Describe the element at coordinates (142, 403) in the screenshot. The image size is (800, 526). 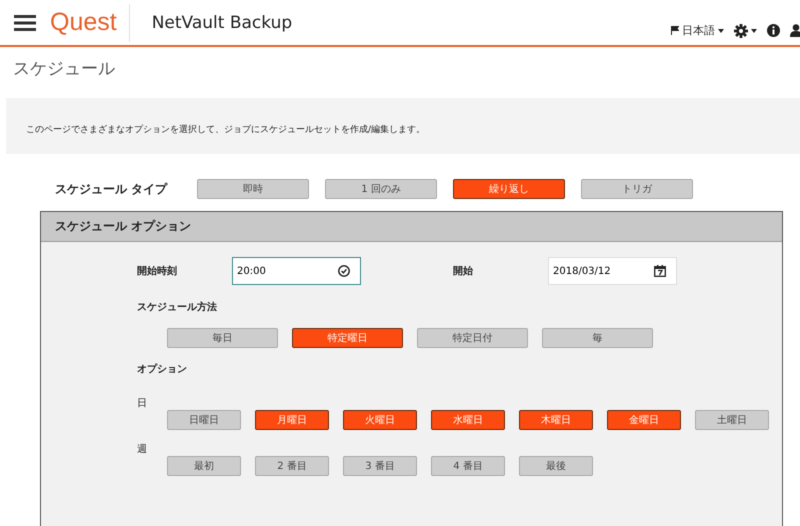
I see `day-label: 日` at that location.